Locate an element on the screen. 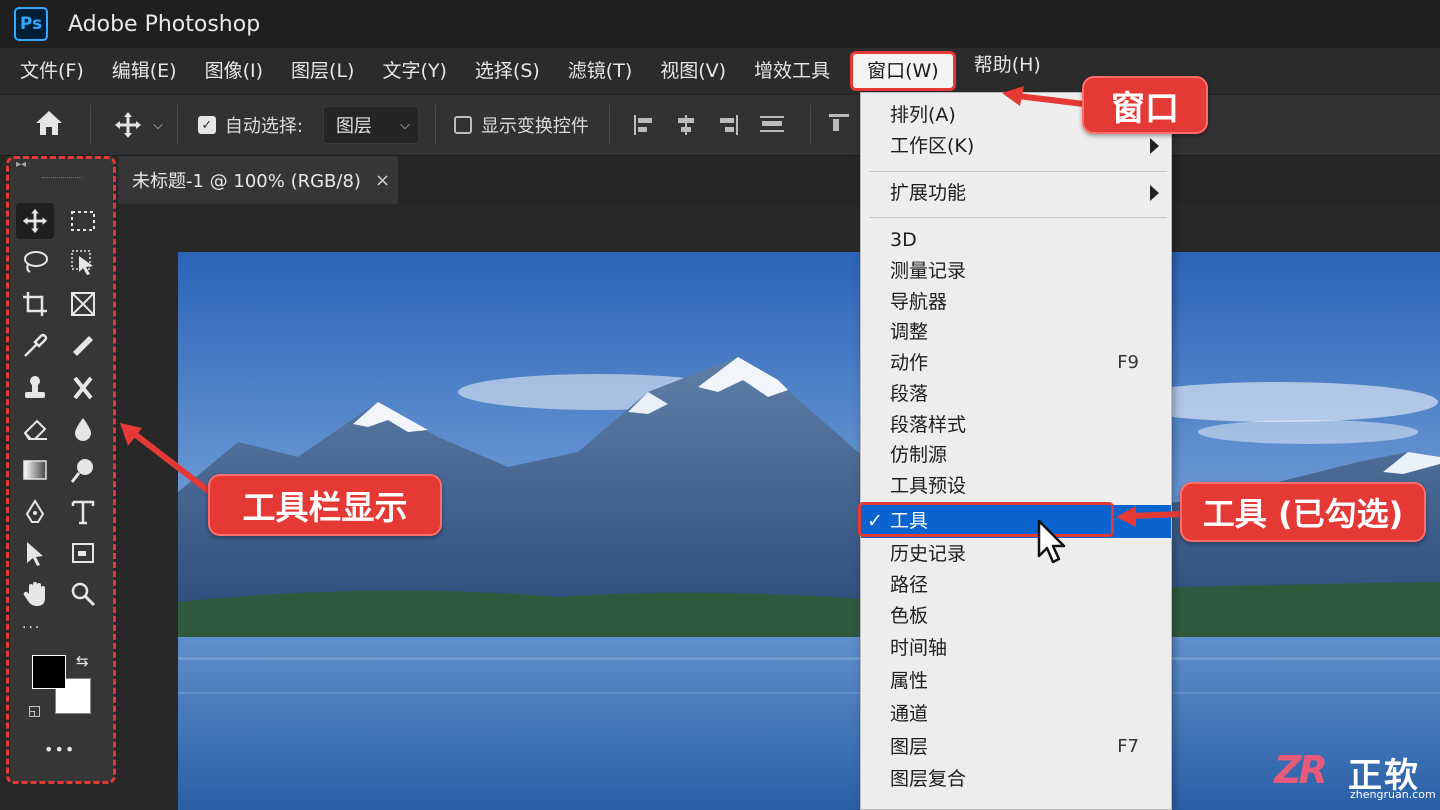 The image size is (1440, 810). watermark-url: zhengruan.com is located at coordinates (1393, 794).